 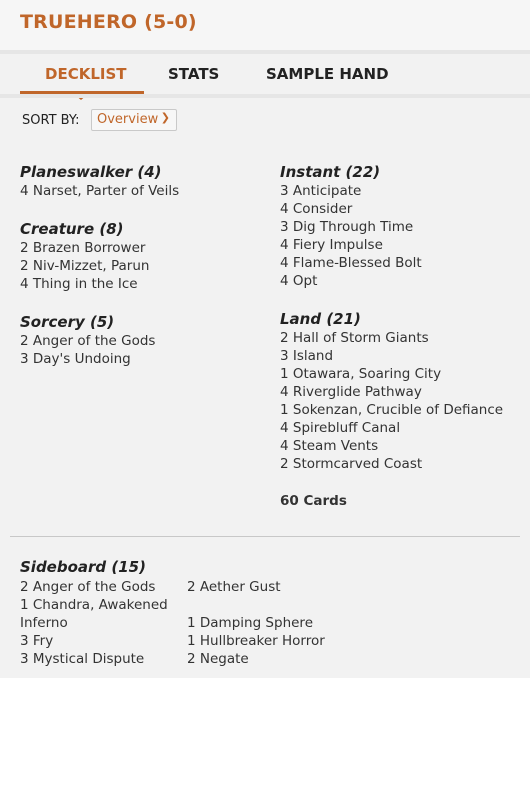 What do you see at coordinates (402, 410) in the screenshot?
I see `card-row: 1 Sokenzan, Crucible of Defiance` at bounding box center [402, 410].